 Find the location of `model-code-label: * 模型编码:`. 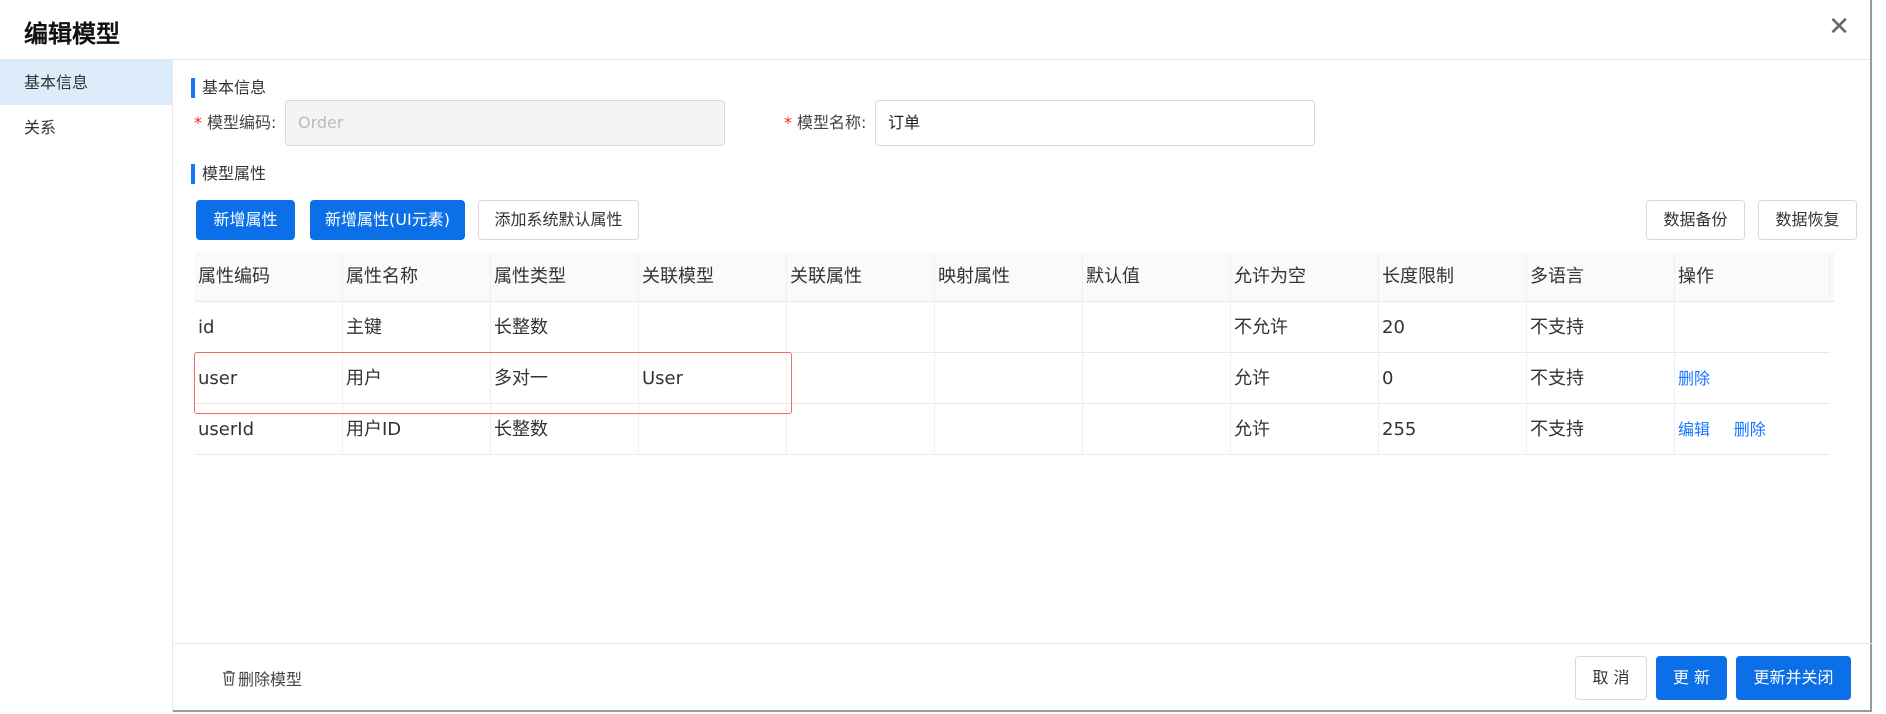

model-code-label: * 模型编码: is located at coordinates (235, 123).